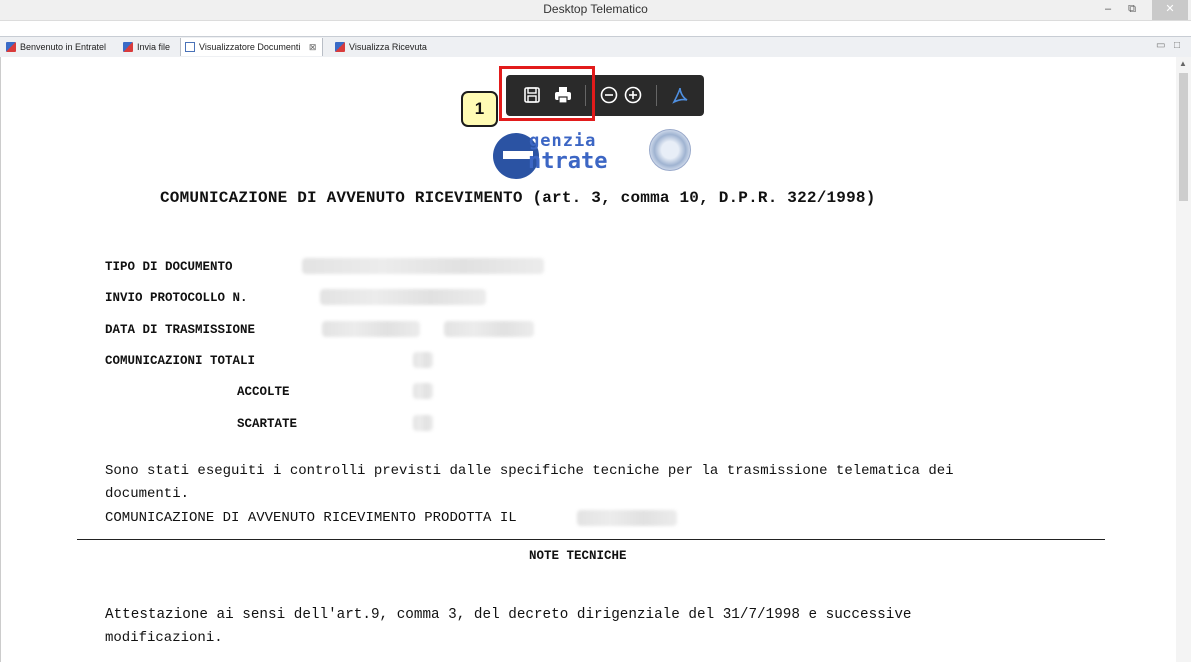  I want to click on window-title: Desktop Telematico, so click(595, 9).